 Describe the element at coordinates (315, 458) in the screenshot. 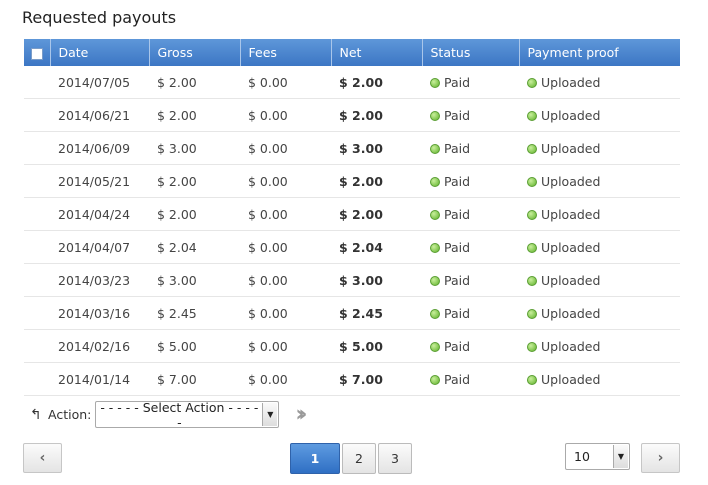

I see `page-1-button: 1` at that location.